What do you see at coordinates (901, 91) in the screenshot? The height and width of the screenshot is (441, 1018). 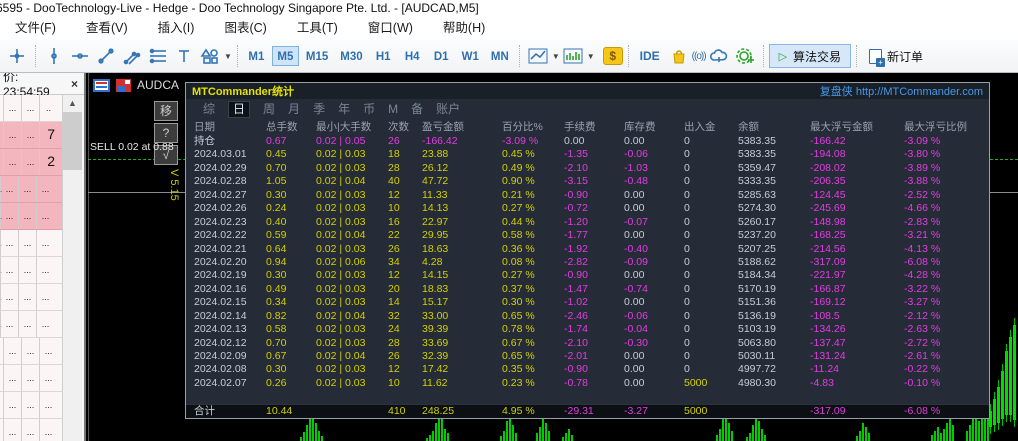 I see `stats-panel-brand-link: 复盘侠 http://MTCommander.com` at bounding box center [901, 91].